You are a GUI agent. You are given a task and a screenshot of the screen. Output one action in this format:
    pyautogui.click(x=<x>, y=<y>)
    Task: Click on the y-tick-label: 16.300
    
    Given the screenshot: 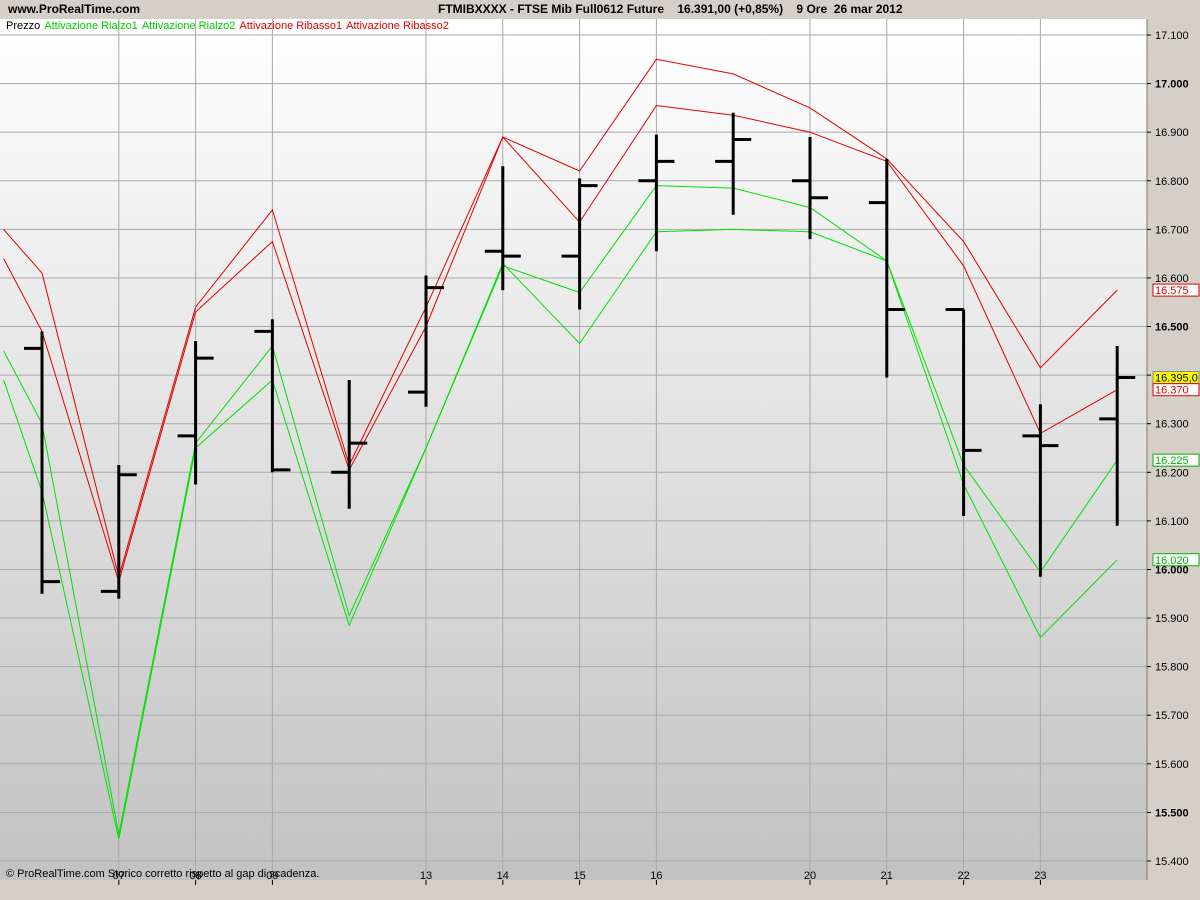 What is the action you would take?
    pyautogui.click(x=1172, y=425)
    